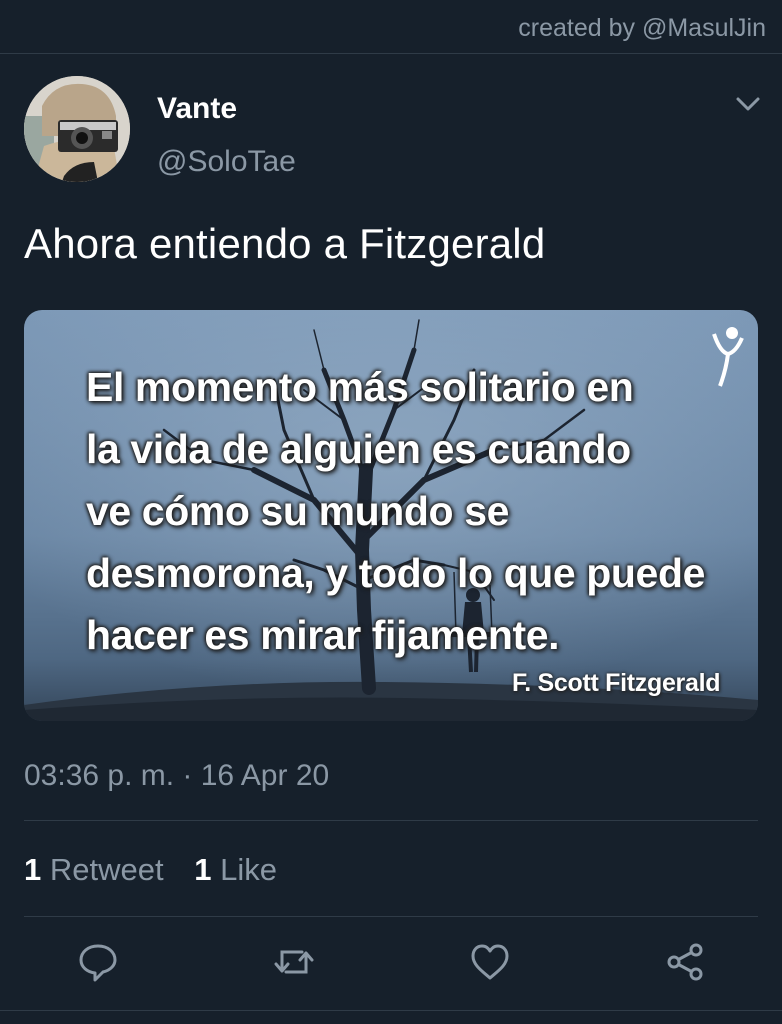  I want to click on watermark-text: created by @MasulJin, so click(642, 28).